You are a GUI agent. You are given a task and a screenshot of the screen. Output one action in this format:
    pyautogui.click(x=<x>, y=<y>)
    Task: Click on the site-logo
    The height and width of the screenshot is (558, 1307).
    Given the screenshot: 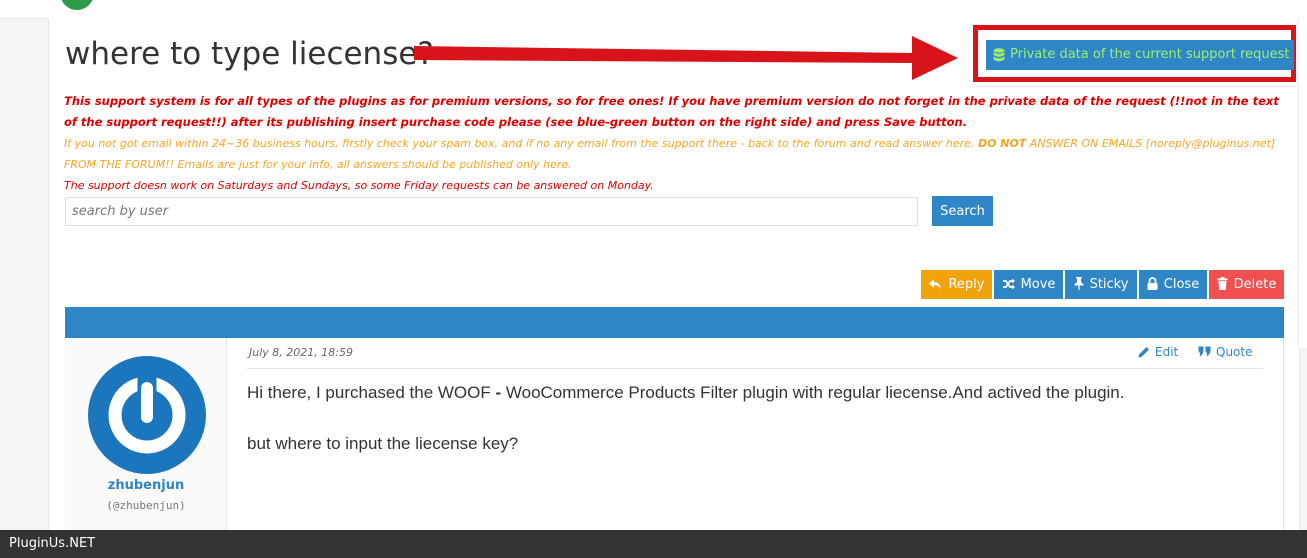 What is the action you would take?
    pyautogui.click(x=77, y=5)
    